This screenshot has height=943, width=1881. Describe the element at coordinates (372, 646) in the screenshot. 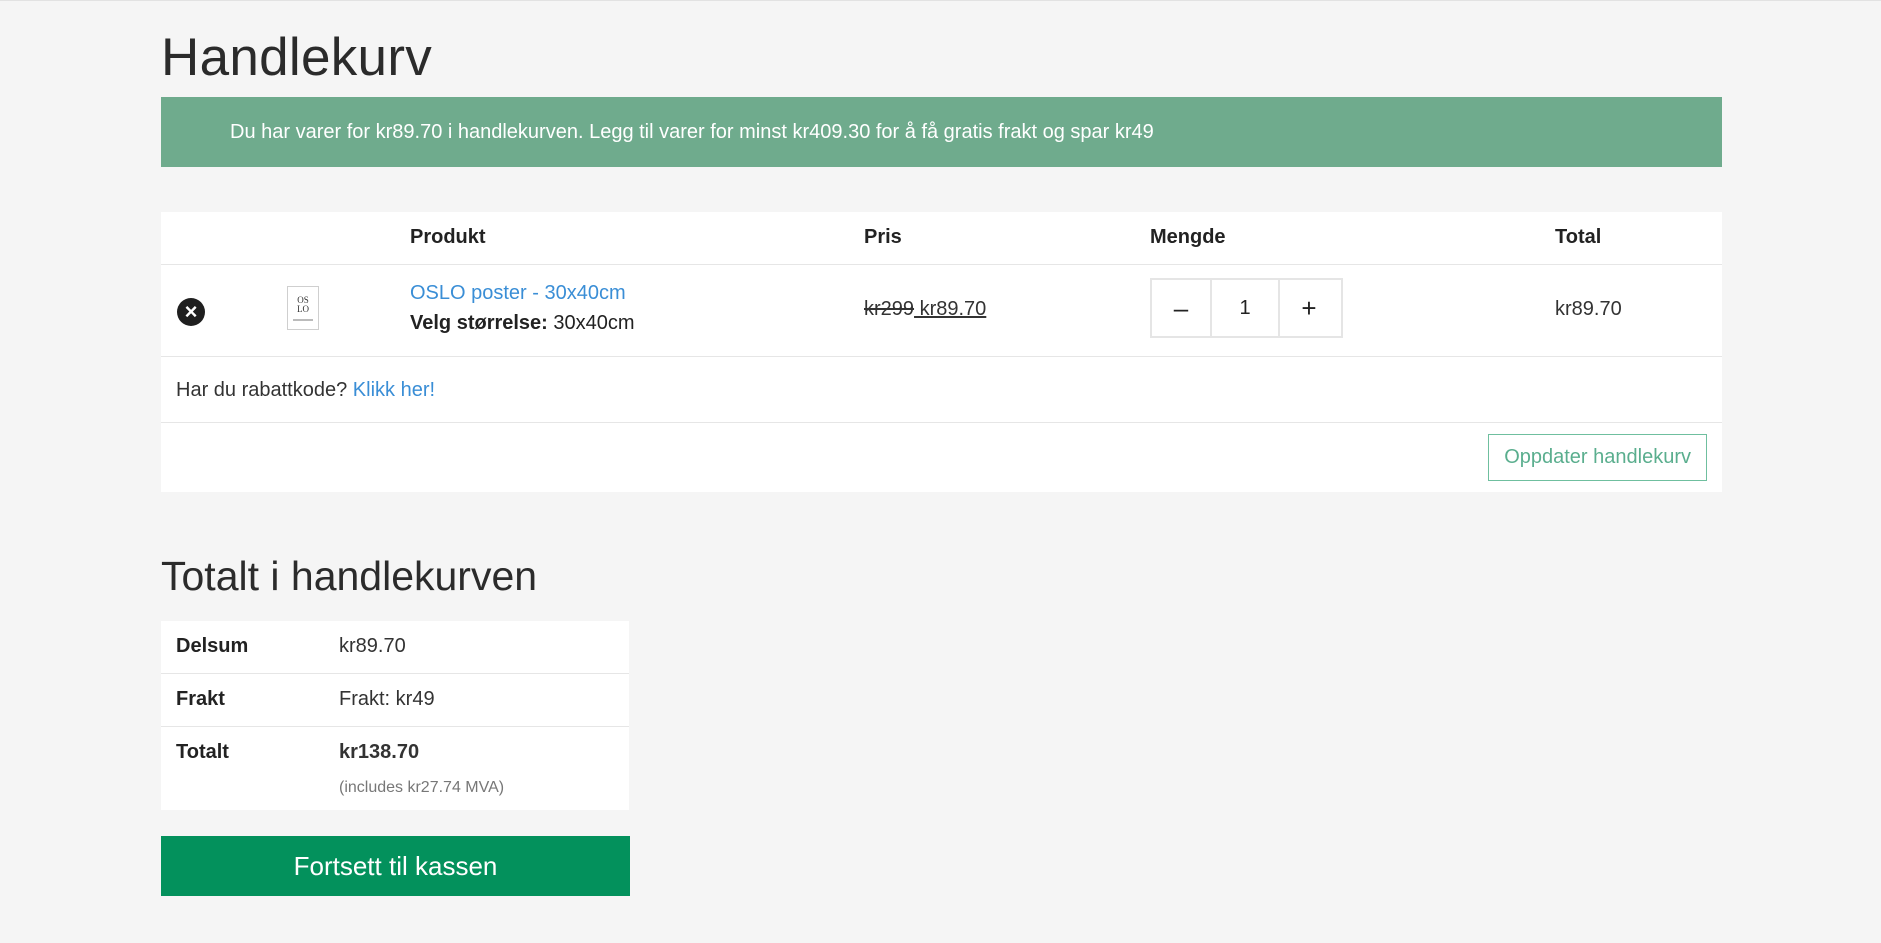

I see `subtotal-value: kr89.70` at that location.